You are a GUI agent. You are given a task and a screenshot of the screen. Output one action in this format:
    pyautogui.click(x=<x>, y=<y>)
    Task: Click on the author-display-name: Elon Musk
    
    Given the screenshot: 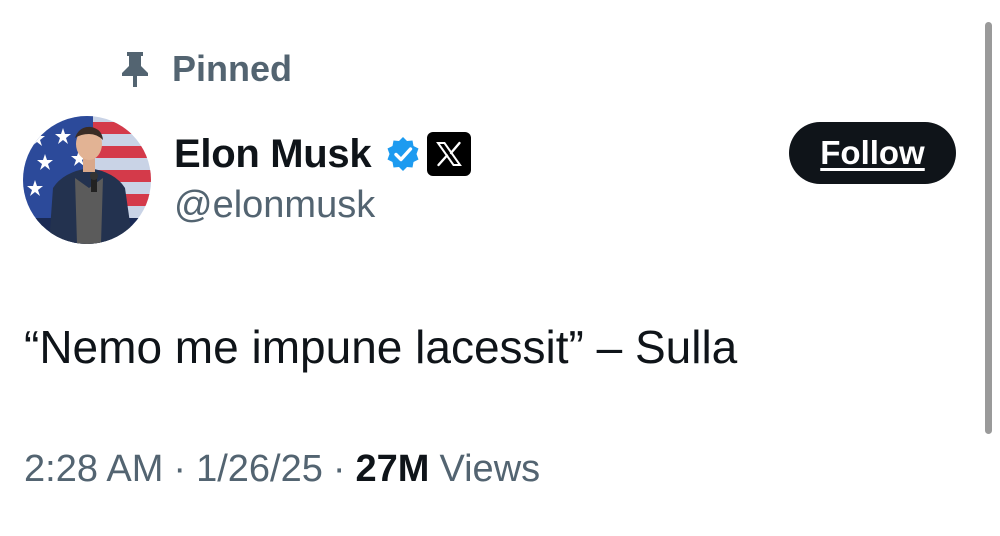 What is the action you would take?
    pyautogui.click(x=273, y=154)
    